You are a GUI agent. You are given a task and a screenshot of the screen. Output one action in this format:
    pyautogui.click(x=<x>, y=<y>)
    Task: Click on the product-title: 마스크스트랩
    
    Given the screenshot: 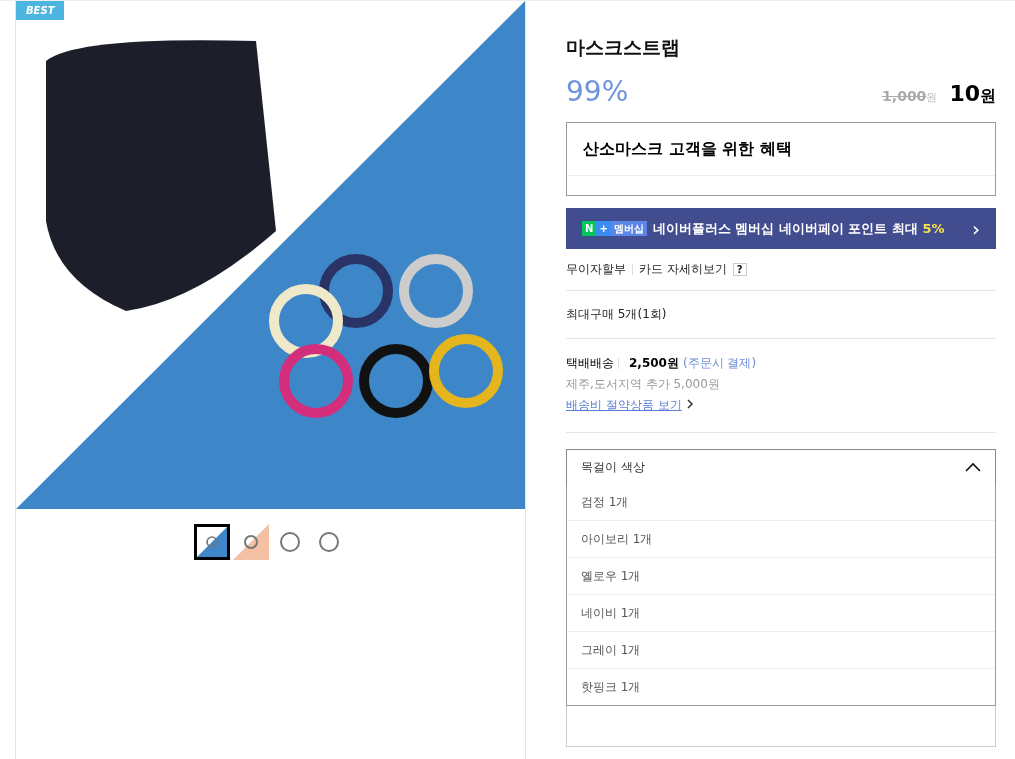 What is the action you would take?
    pyautogui.click(x=623, y=47)
    